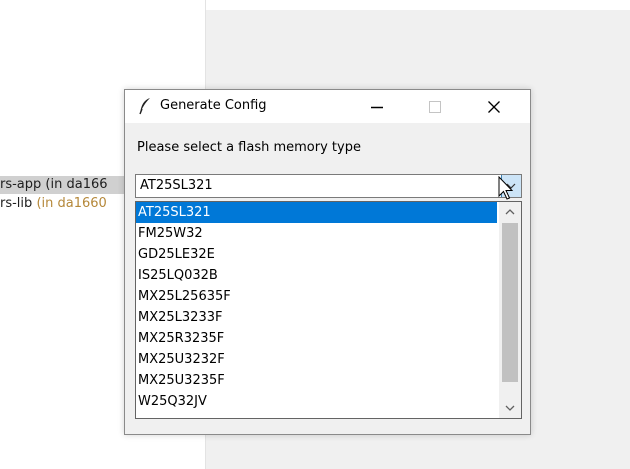 This screenshot has height=469, width=630. Describe the element at coordinates (249, 147) in the screenshot. I see `prompt-label: Please select a flash memory type` at that location.